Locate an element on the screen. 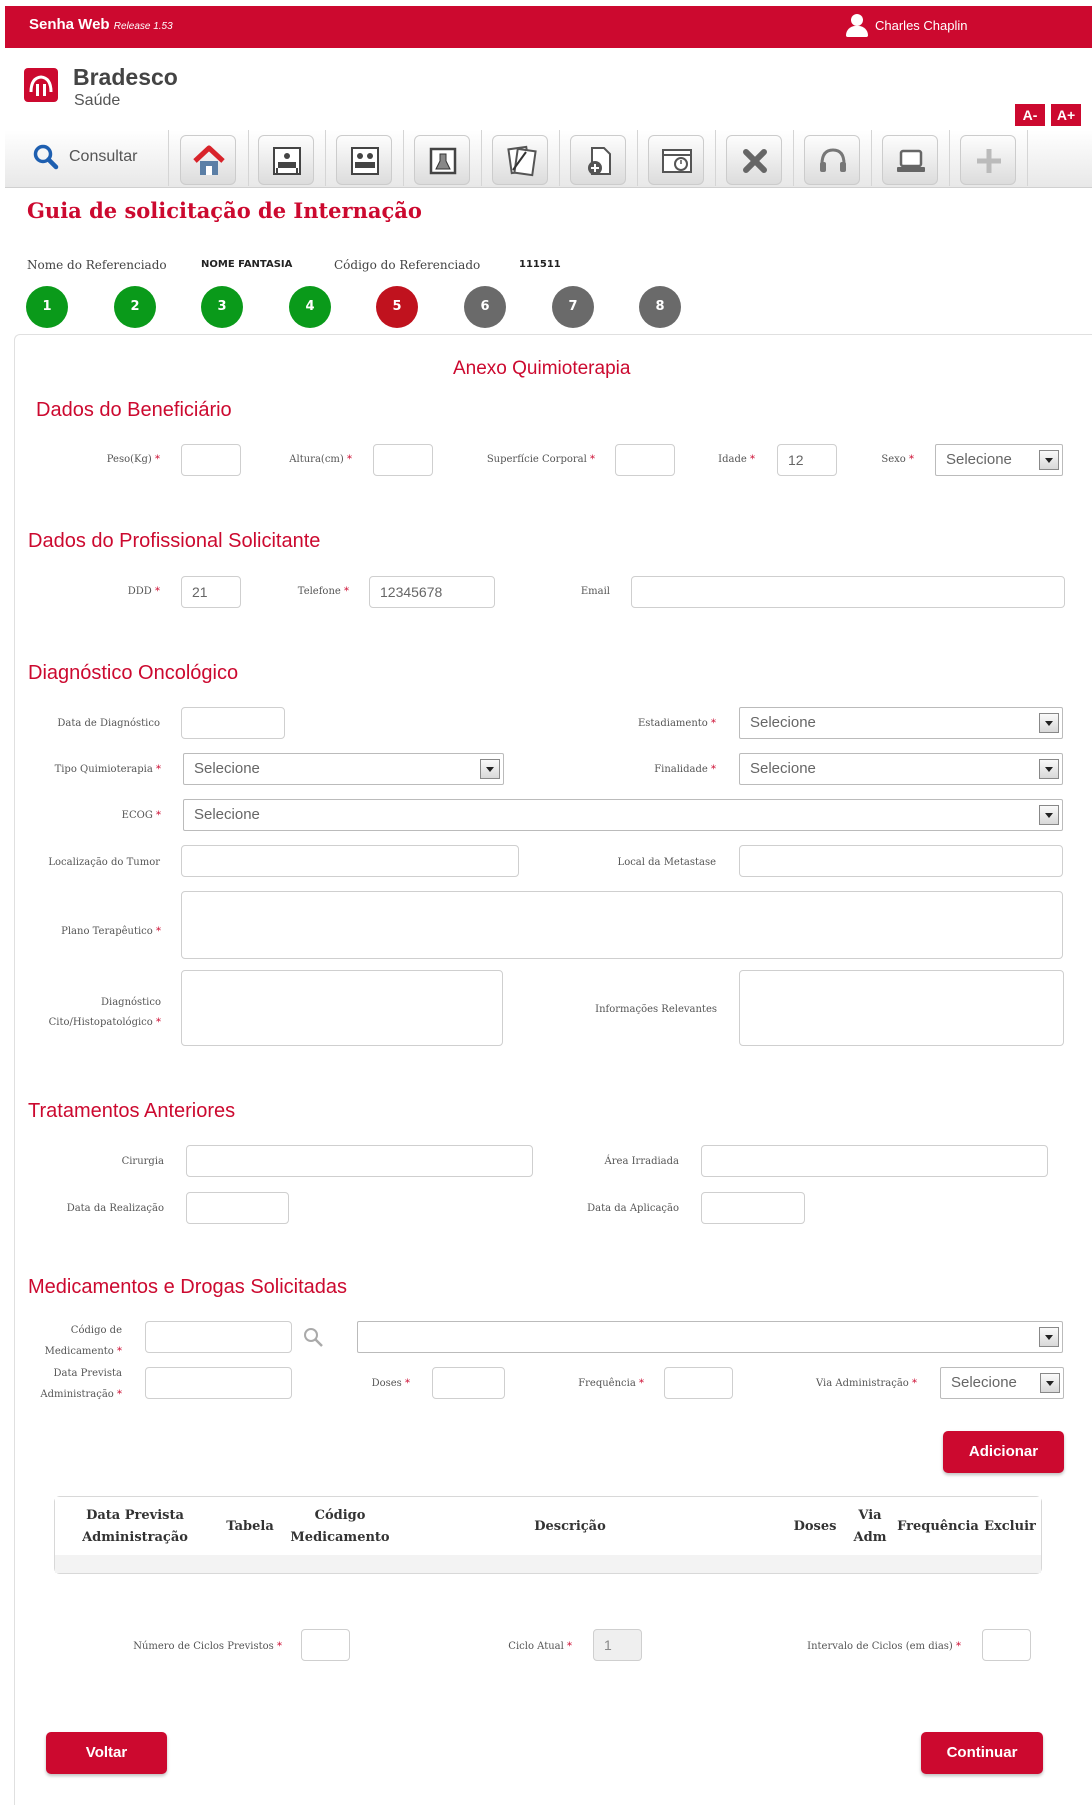 This screenshot has width=1092, height=1805. local-metastase-input is located at coordinates (901, 861).